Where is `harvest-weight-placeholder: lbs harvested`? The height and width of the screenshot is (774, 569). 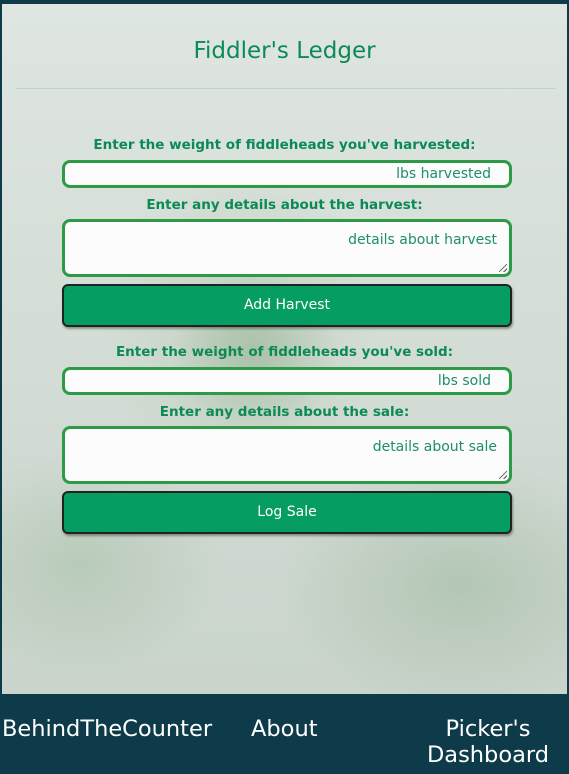
harvest-weight-placeholder: lbs harvested is located at coordinates (443, 174).